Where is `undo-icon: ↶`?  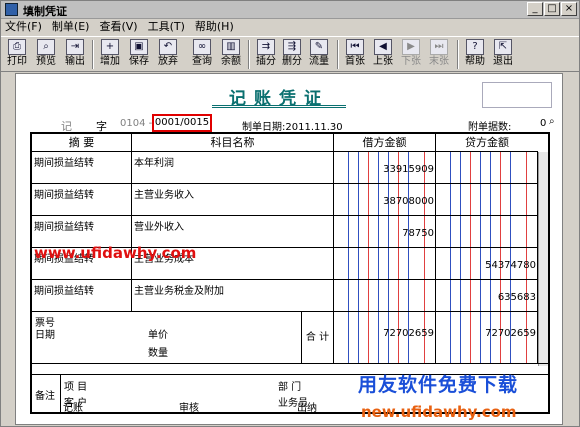
undo-icon: ↶ is located at coordinates (168, 47).